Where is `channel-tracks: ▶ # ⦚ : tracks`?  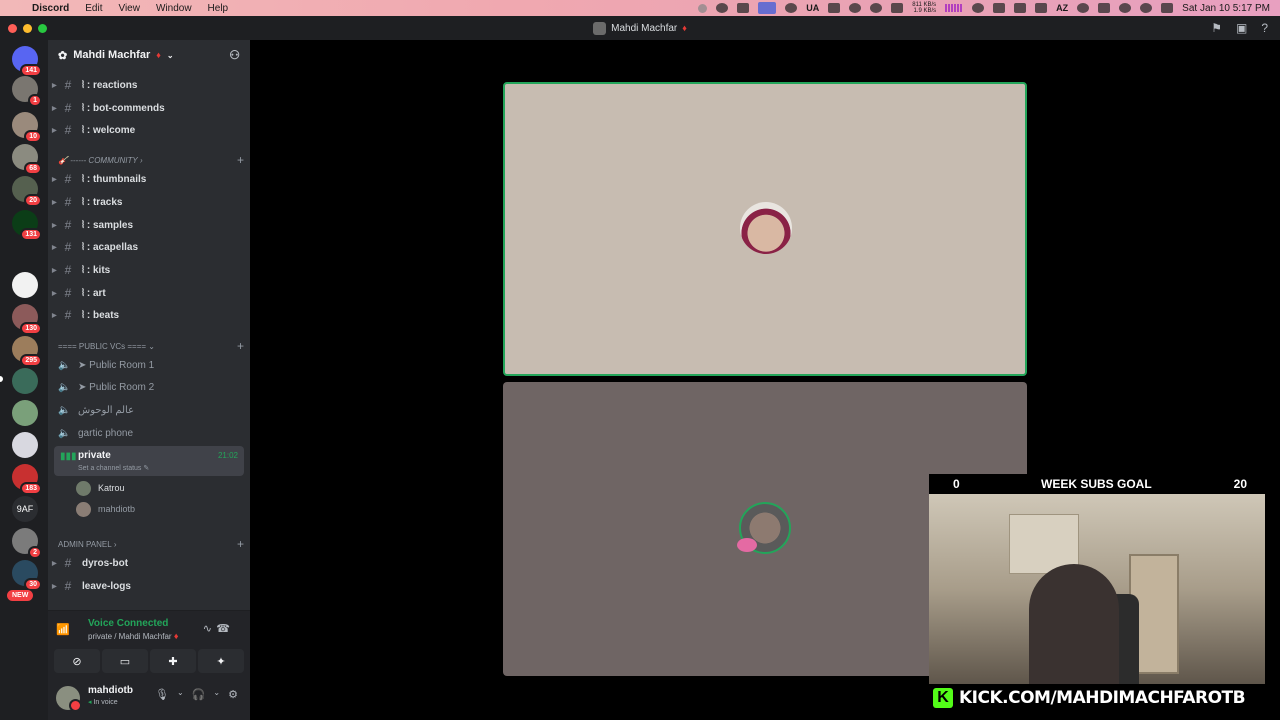 channel-tracks: ▶ # ⦚ : tracks is located at coordinates (149, 202).